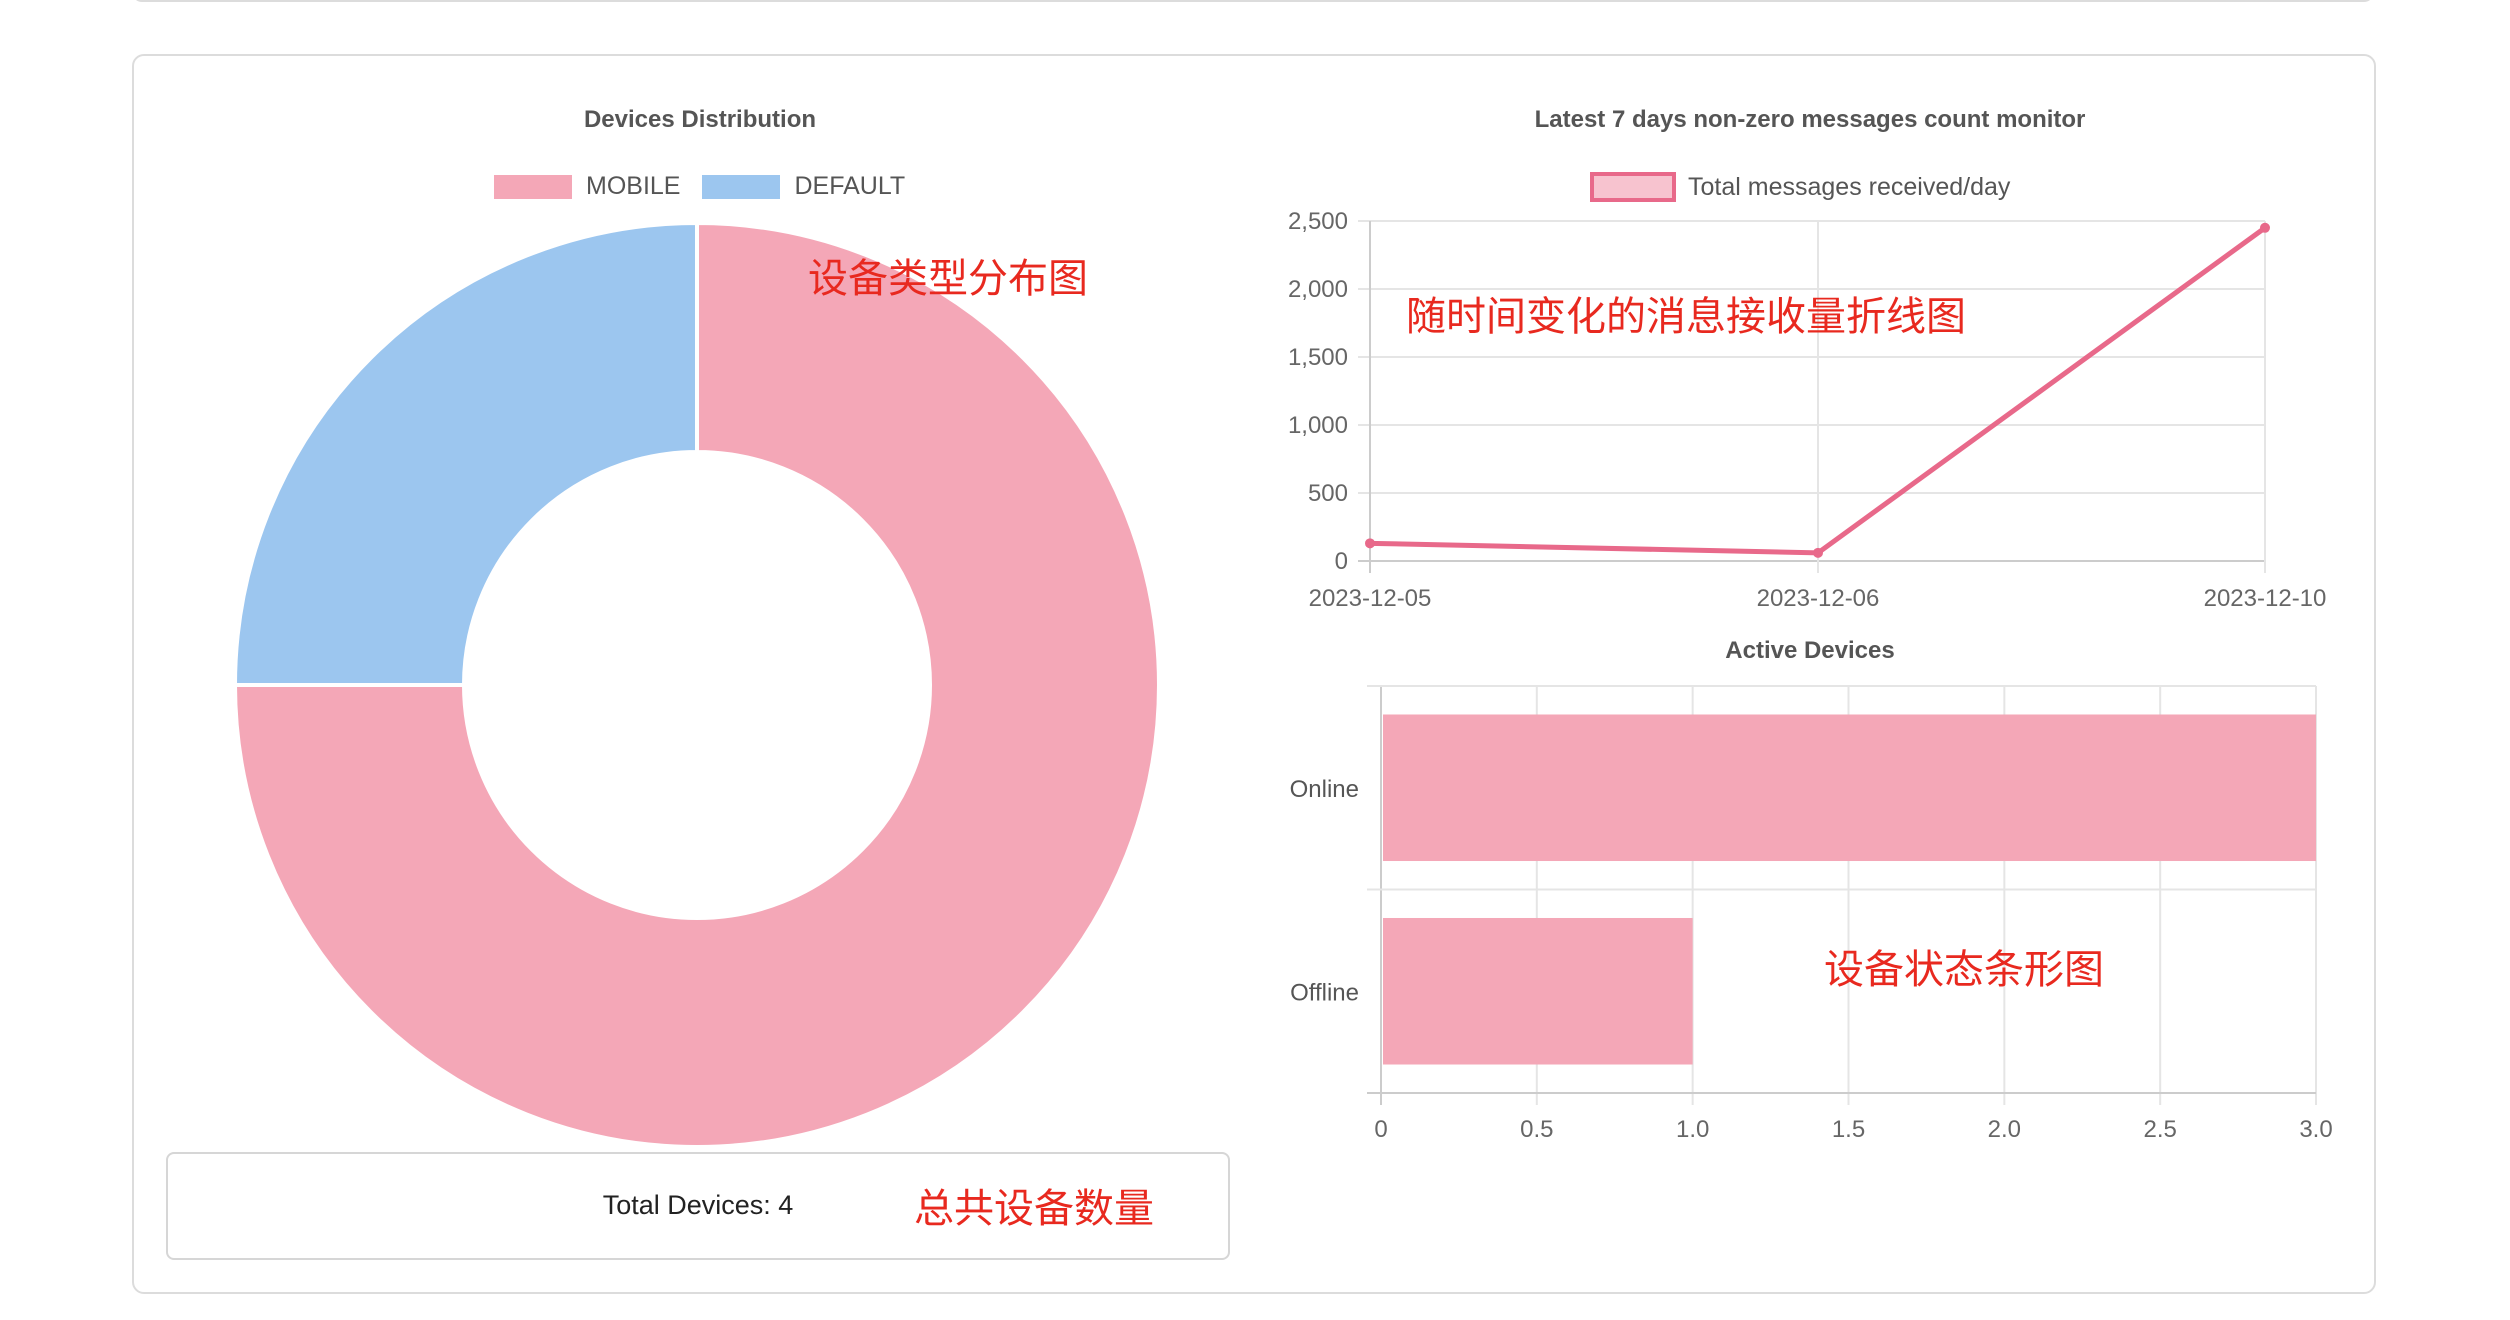 The image size is (2510, 1320). Describe the element at coordinates (1380, 1129) in the screenshot. I see `bar-xtick-label: 0` at that location.